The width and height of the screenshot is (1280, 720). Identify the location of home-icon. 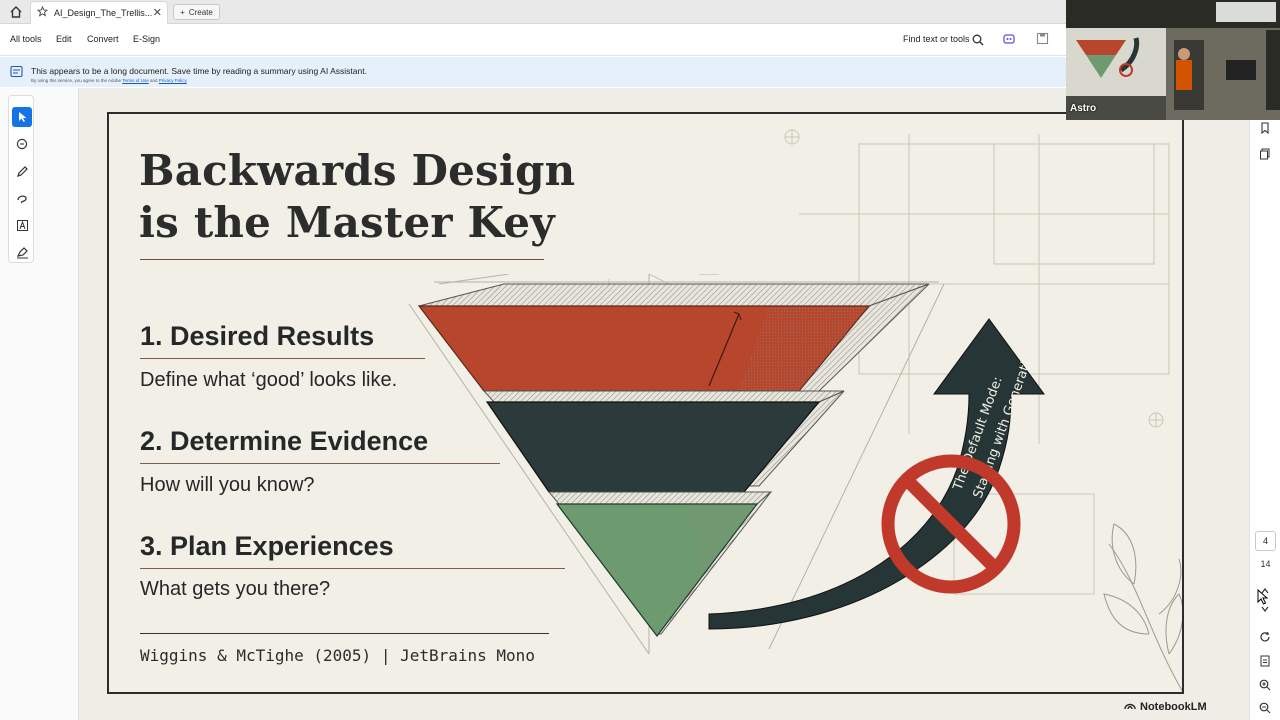
(16, 12).